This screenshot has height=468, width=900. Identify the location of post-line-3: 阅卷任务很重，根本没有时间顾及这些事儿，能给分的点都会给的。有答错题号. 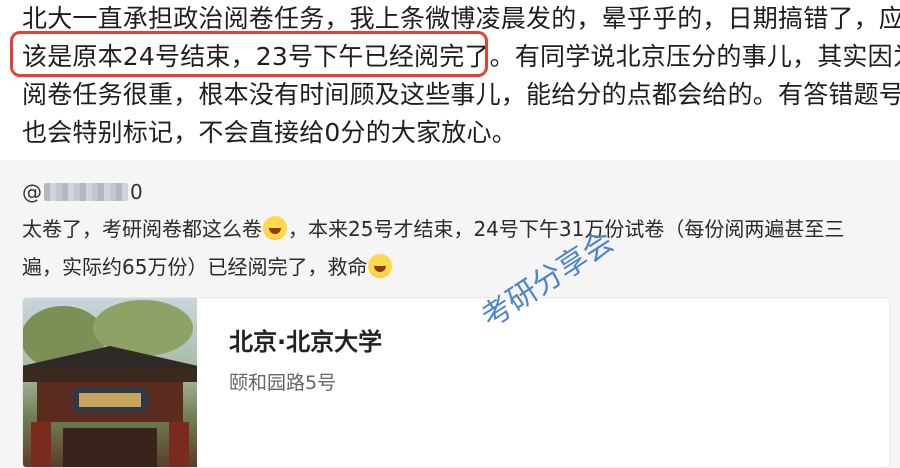
(461, 94).